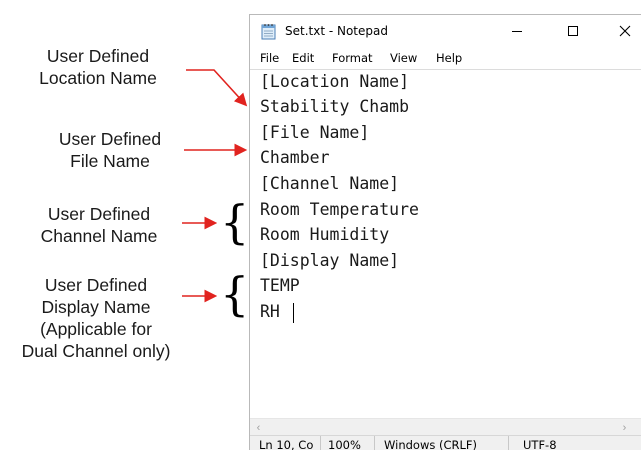 The width and height of the screenshot is (641, 450). What do you see at coordinates (99, 225) in the screenshot?
I see `channel-annotation: User Defined Channel Name` at bounding box center [99, 225].